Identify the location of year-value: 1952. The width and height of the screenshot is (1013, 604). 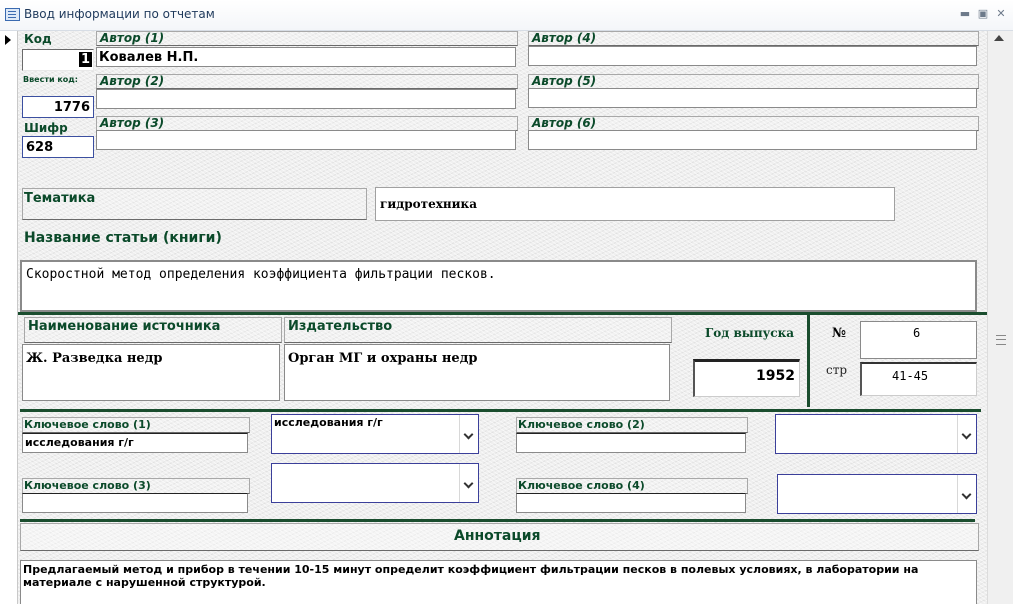
(775, 376).